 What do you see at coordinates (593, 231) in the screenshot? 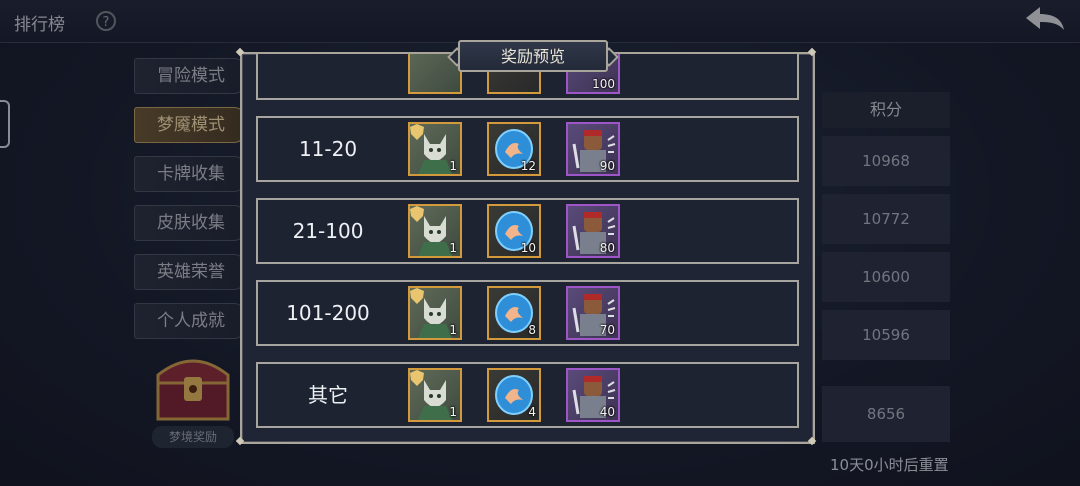
I see `goblin-warrior-card-icon: 80` at bounding box center [593, 231].